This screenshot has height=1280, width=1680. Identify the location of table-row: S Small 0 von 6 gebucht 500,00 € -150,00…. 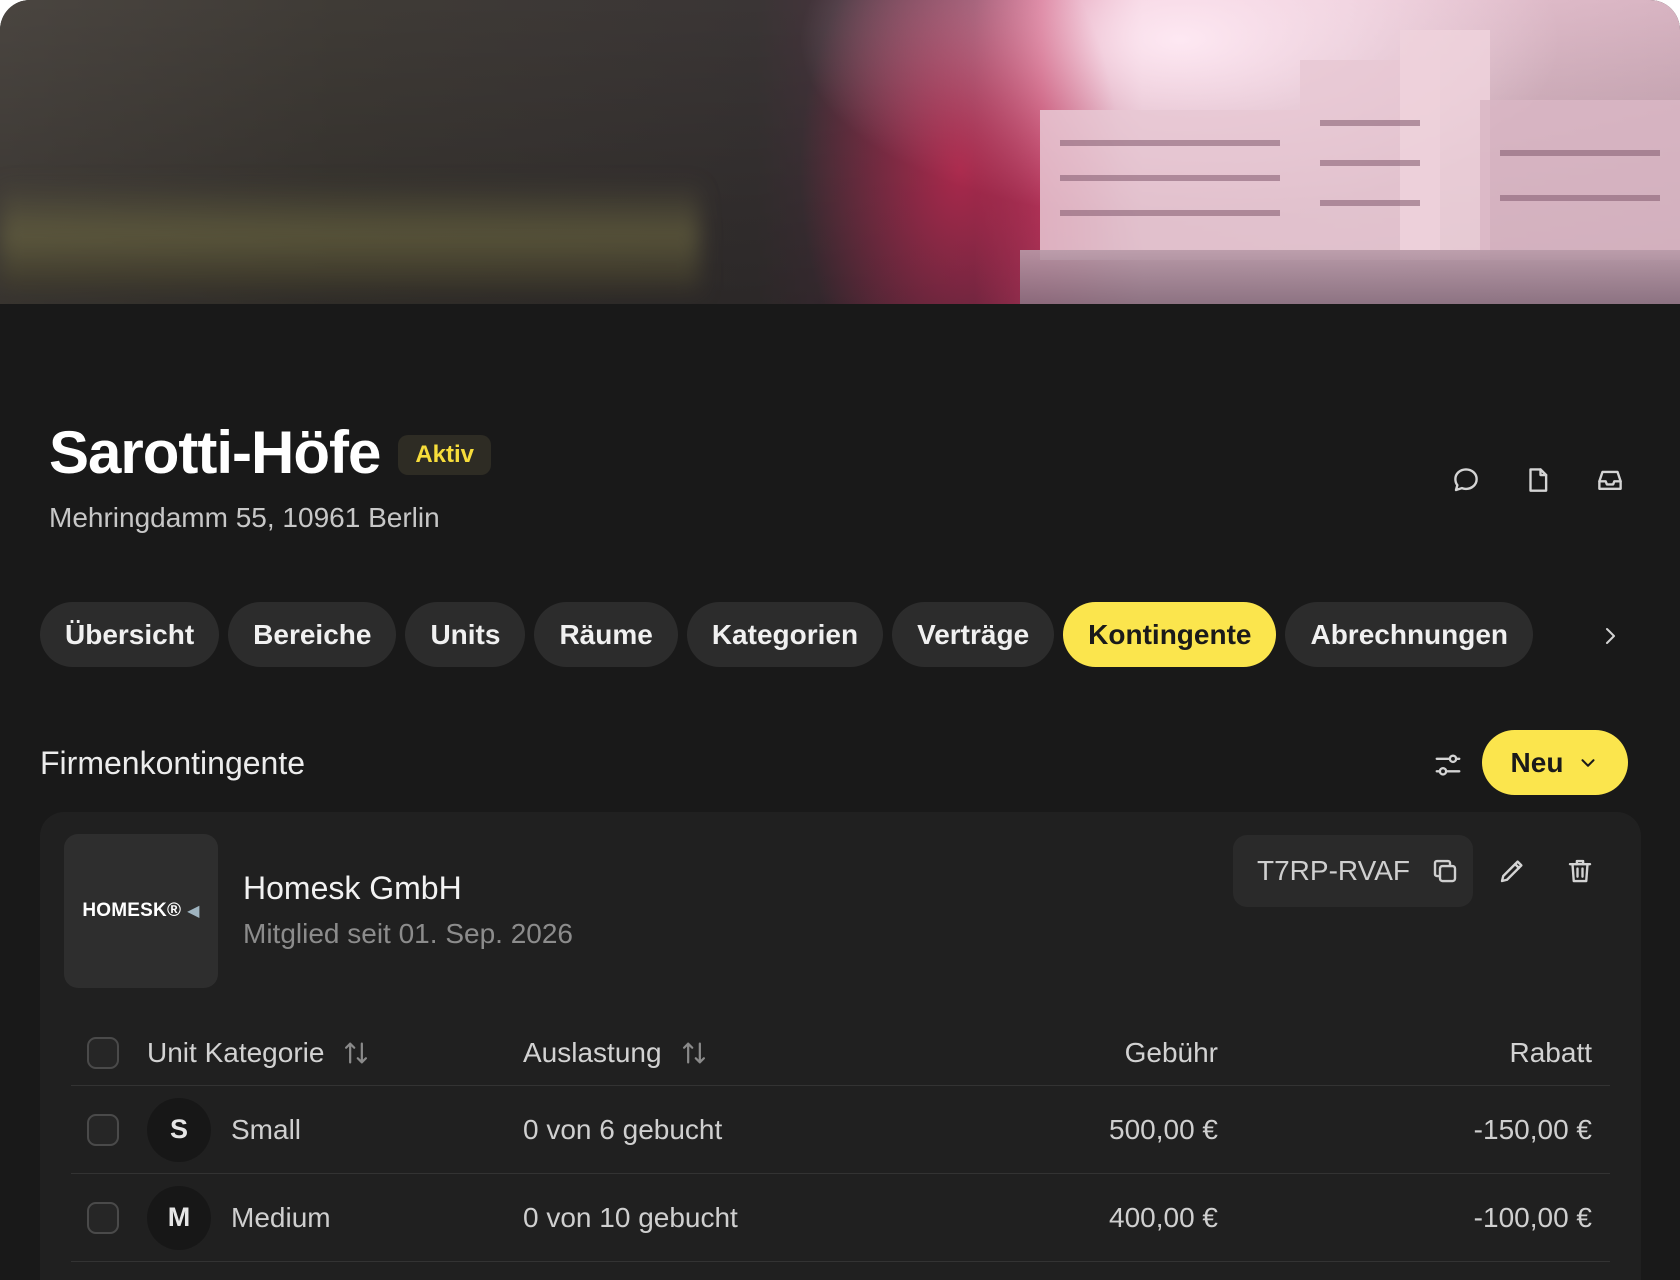
(840, 1130).